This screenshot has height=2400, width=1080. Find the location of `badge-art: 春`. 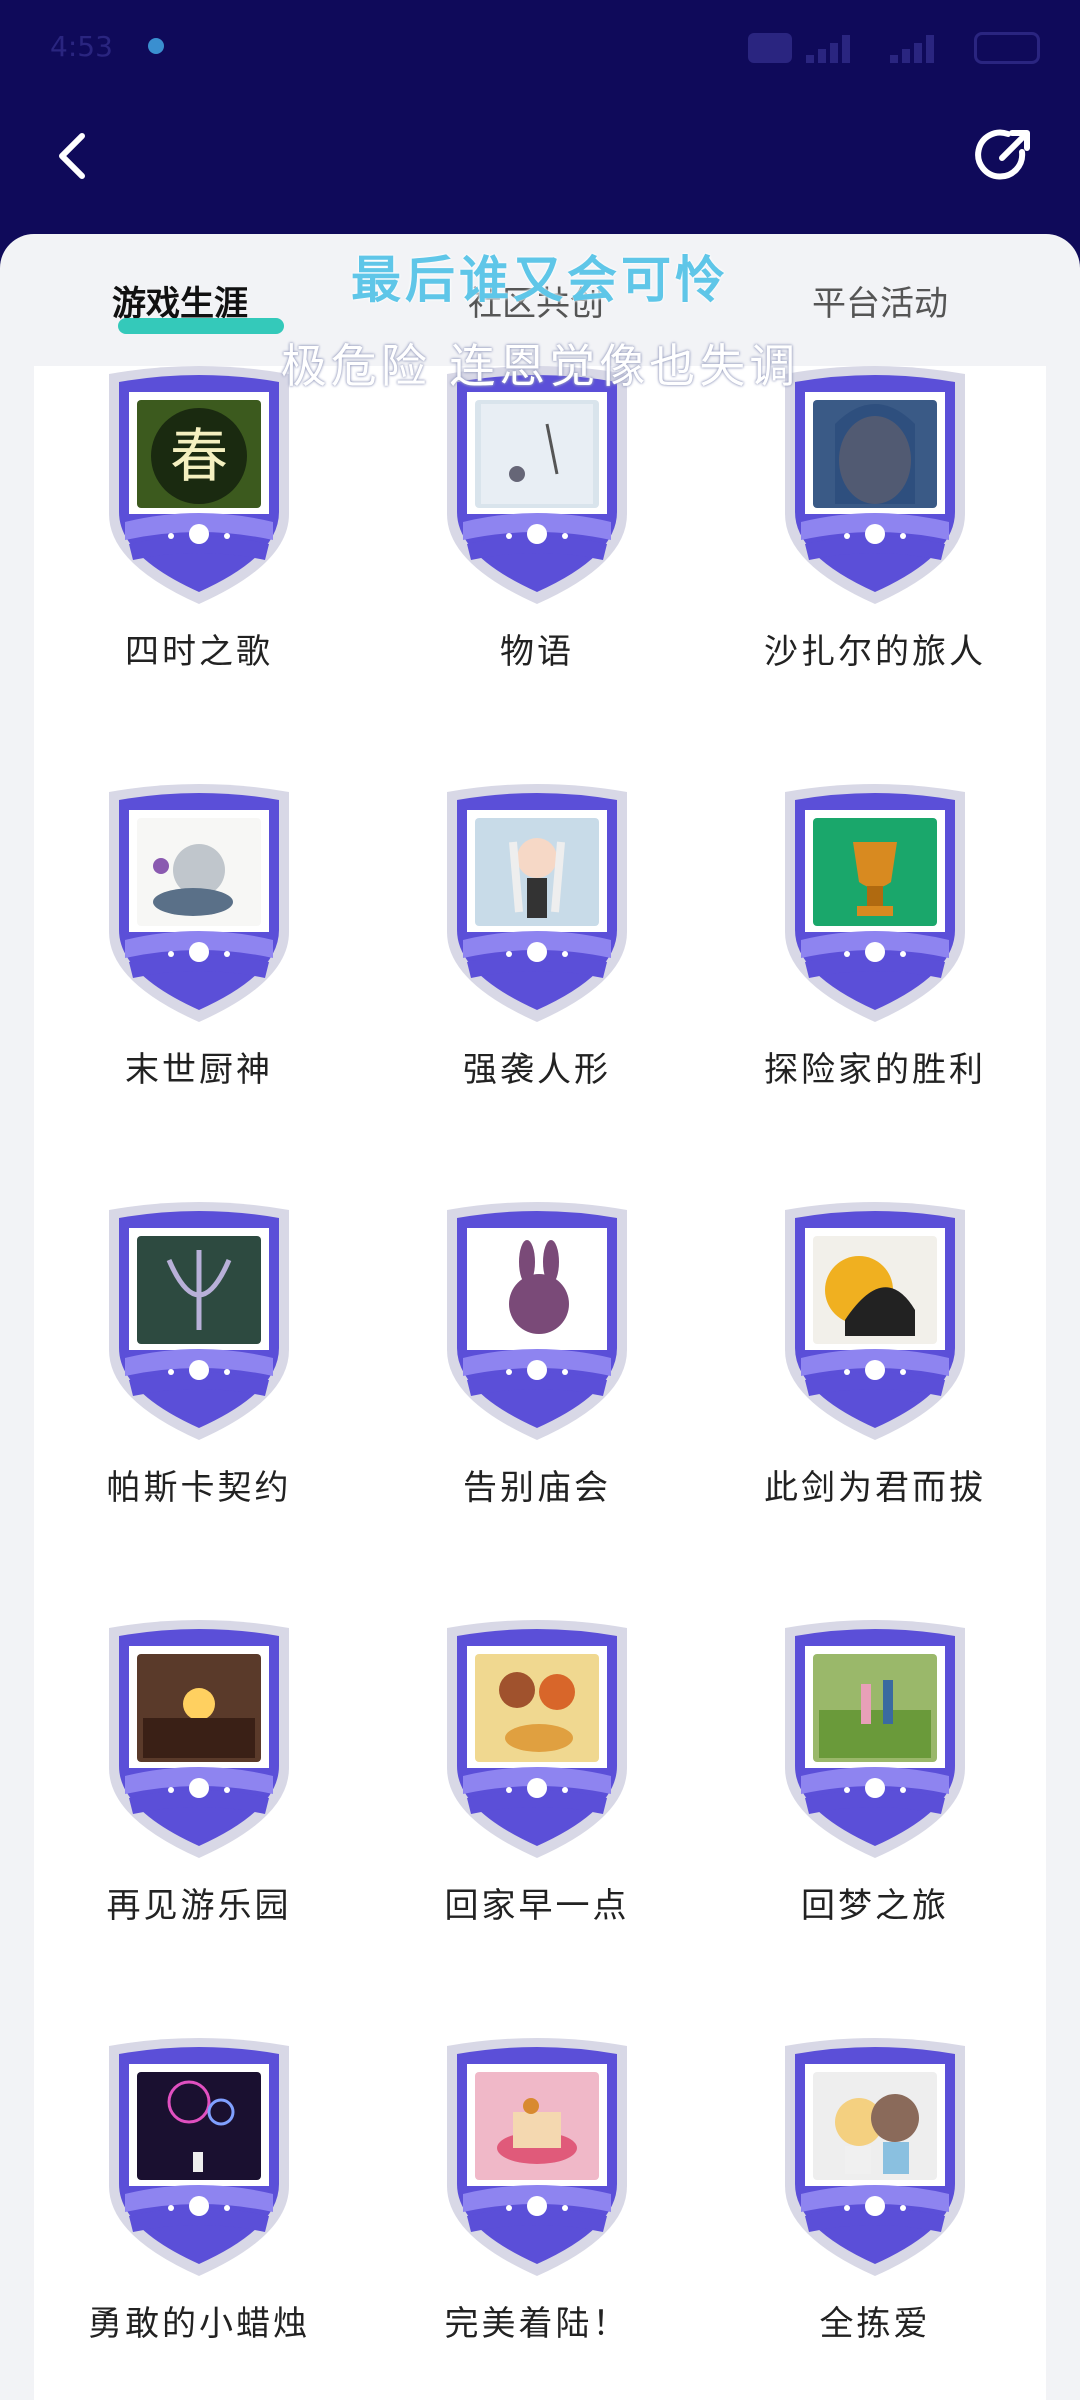

badge-art: 春 is located at coordinates (199, 456).